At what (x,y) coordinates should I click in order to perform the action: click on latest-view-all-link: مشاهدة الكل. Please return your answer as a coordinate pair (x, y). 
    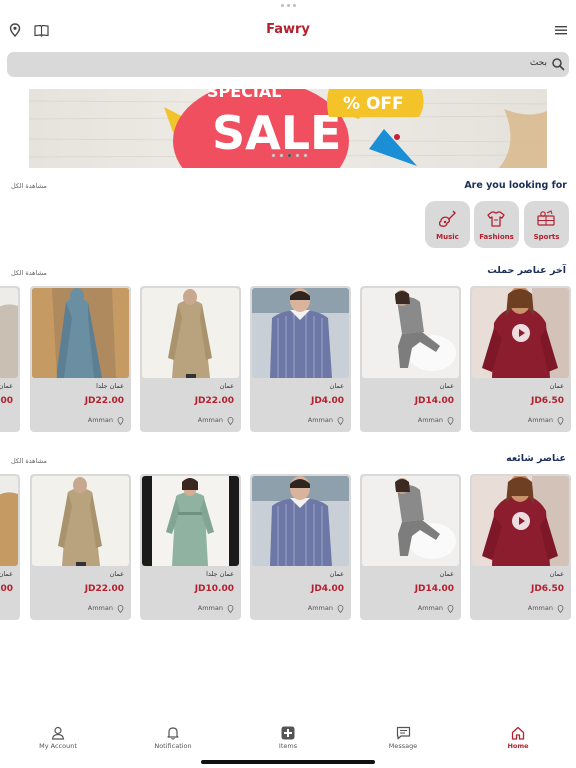
    Looking at the image, I should click on (29, 273).